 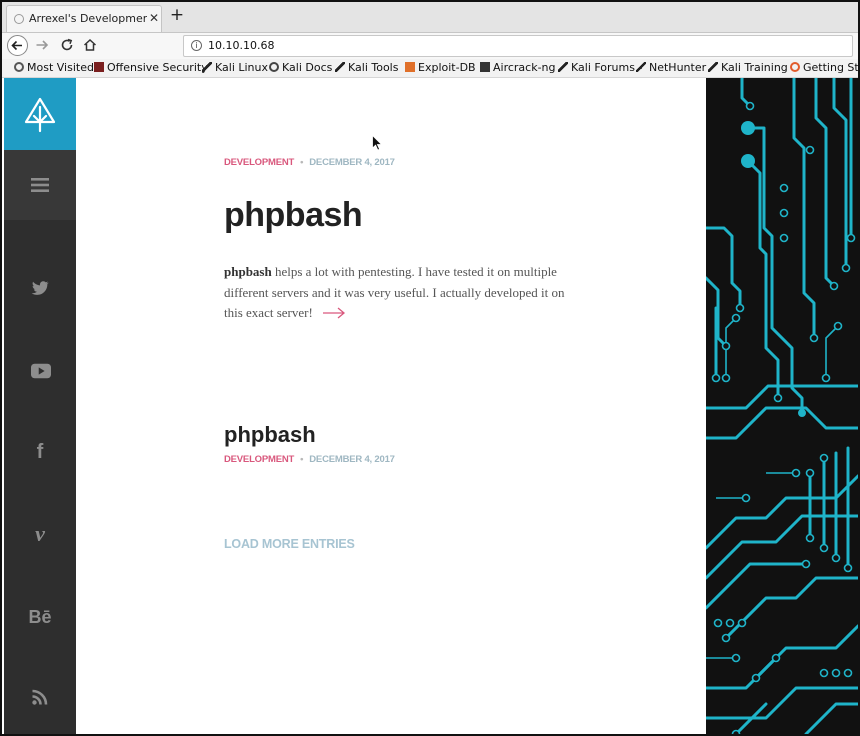 I want to click on bookmark-kali-tools: Kali Tools, so click(x=366, y=67).